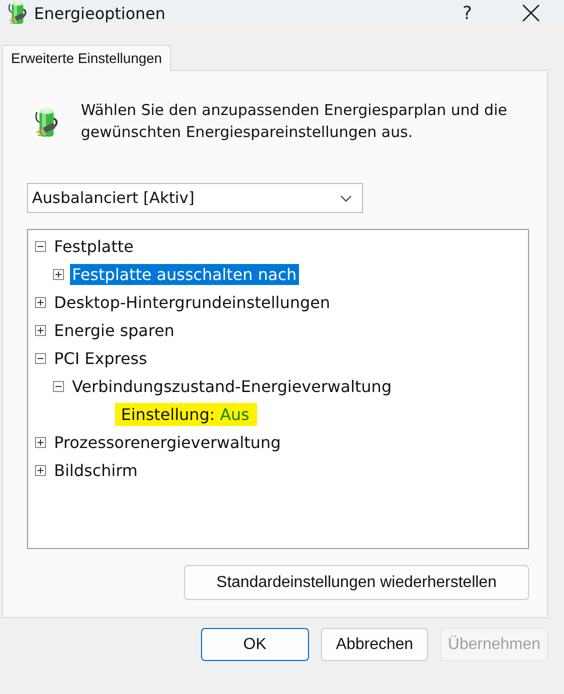  Describe the element at coordinates (167, 442) in the screenshot. I see `tree-item: Prozessorenergieverwaltung` at that location.